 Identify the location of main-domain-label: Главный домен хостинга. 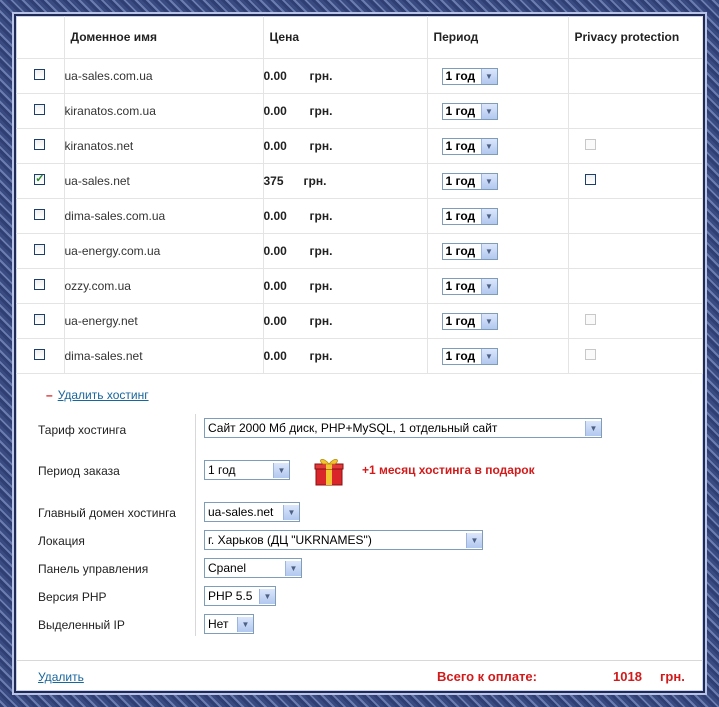
(107, 513).